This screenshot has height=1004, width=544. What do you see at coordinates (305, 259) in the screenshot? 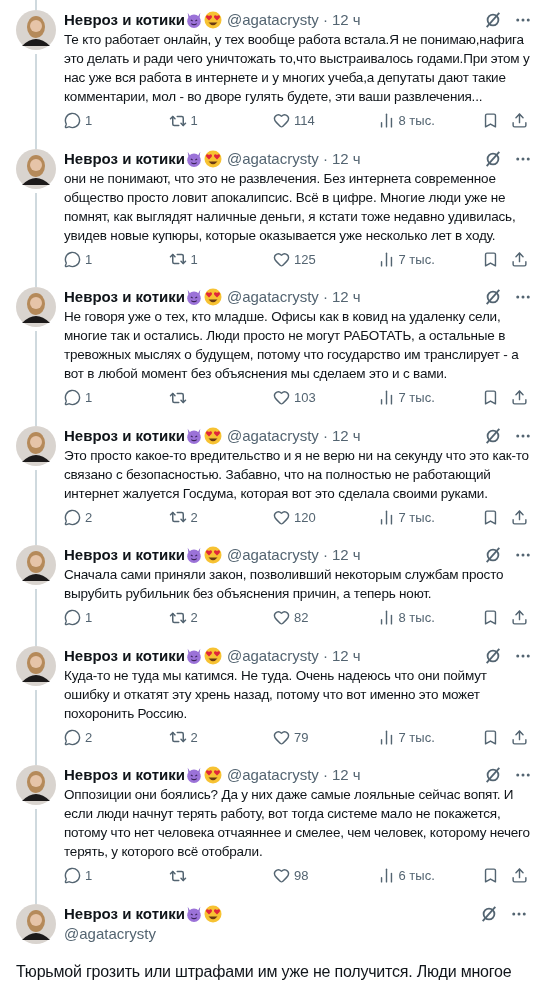
I see `like-count: 125` at bounding box center [305, 259].